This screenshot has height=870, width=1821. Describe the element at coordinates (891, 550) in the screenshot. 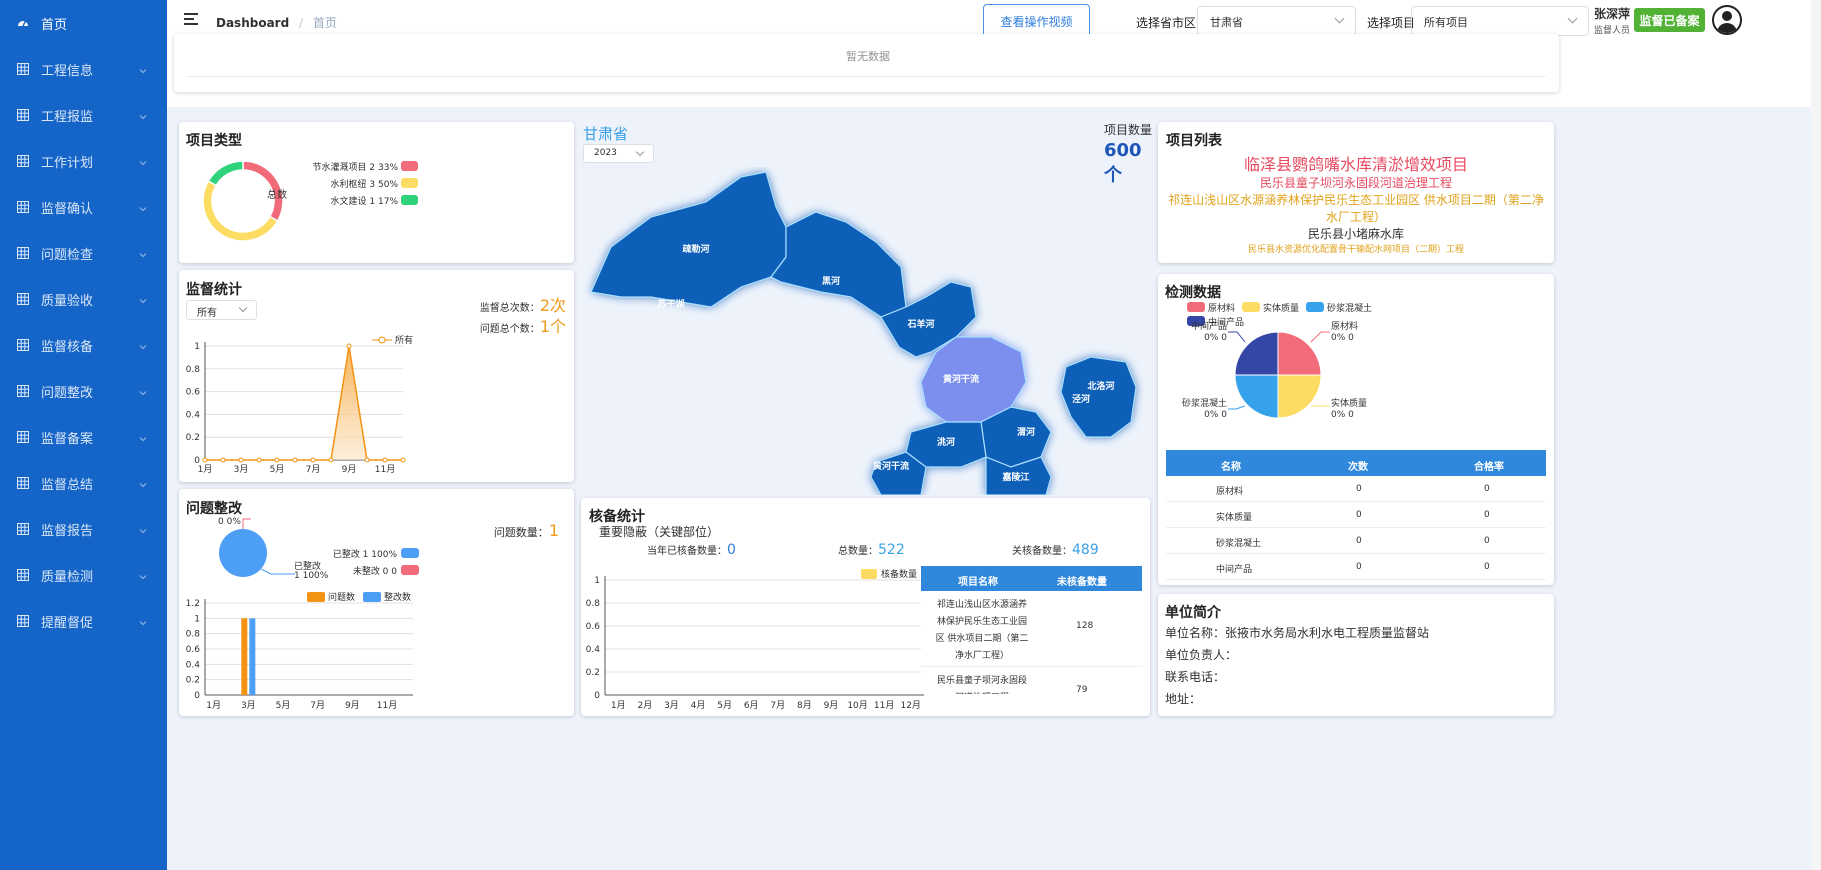

I see `total-value: 522` at that location.